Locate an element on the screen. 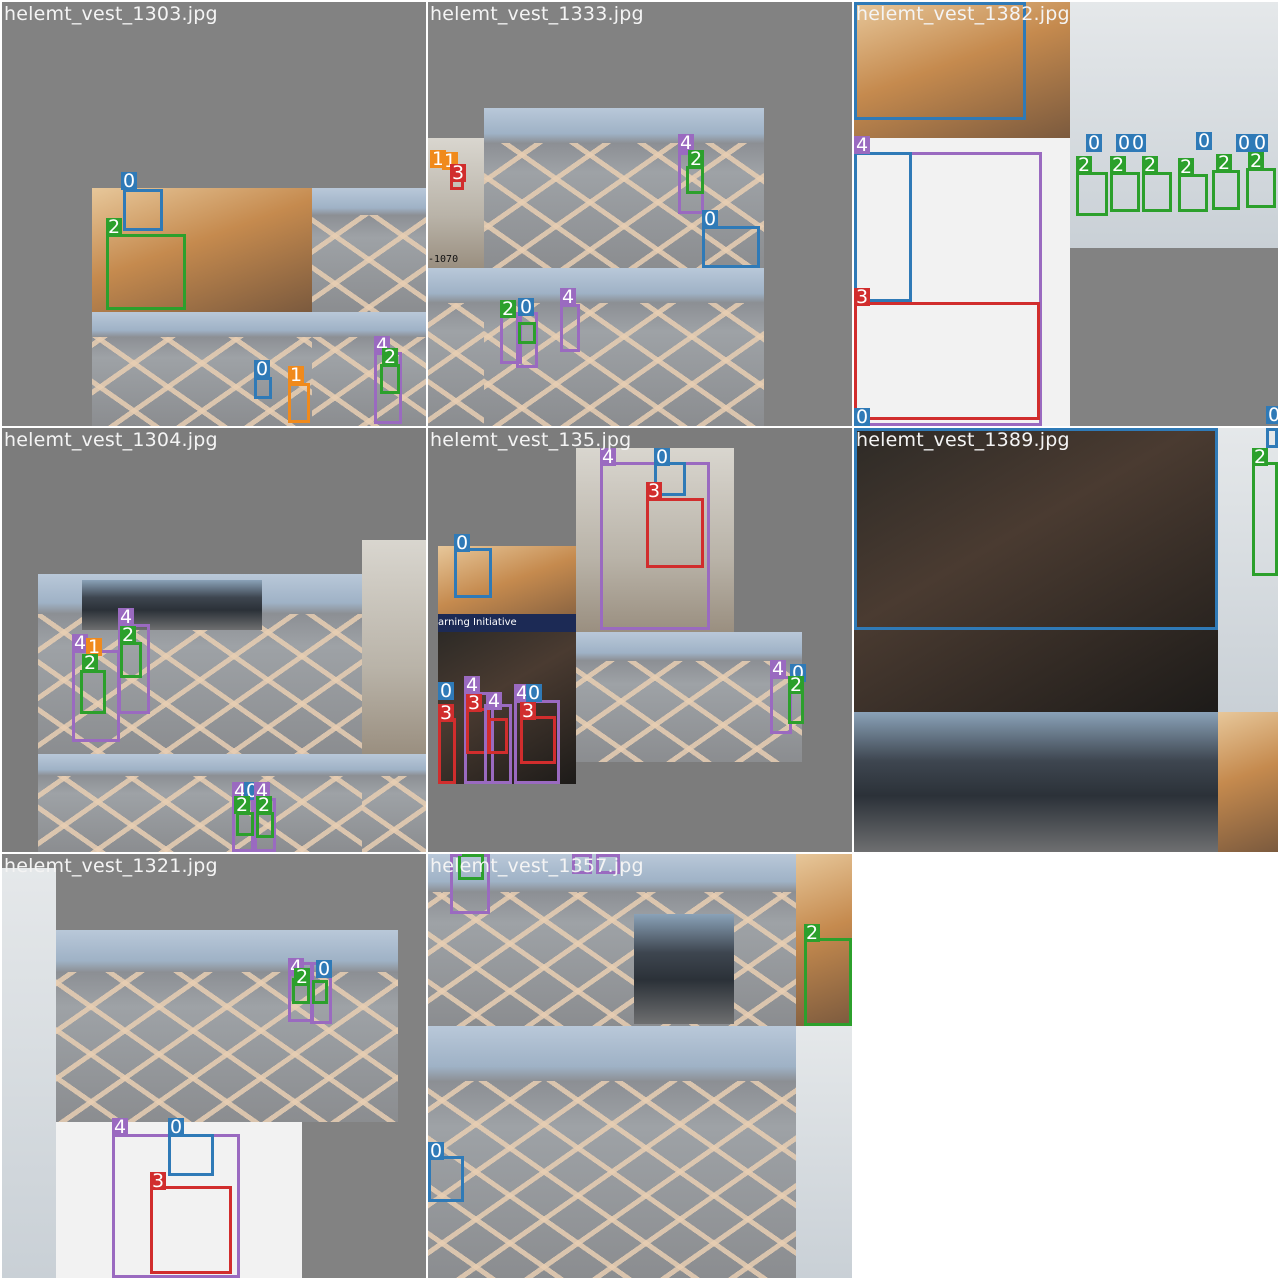 This screenshot has height=1280, width=1280. photo-banner-text: arning Initiative is located at coordinates (507, 623).